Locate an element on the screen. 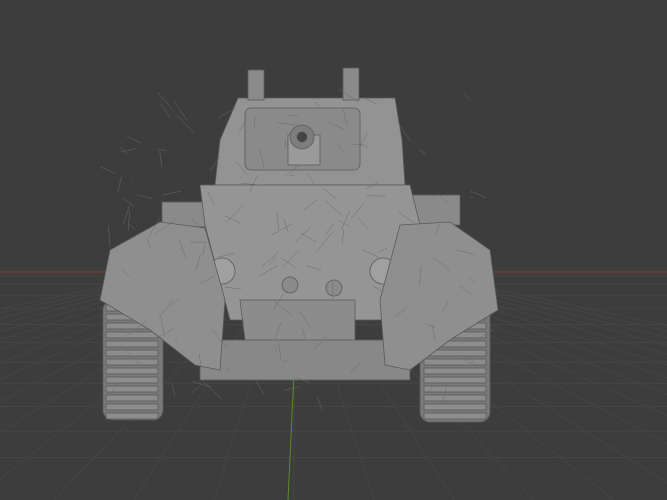 This screenshot has height=500, width=667. turret-hatch-right is located at coordinates (351, 84).